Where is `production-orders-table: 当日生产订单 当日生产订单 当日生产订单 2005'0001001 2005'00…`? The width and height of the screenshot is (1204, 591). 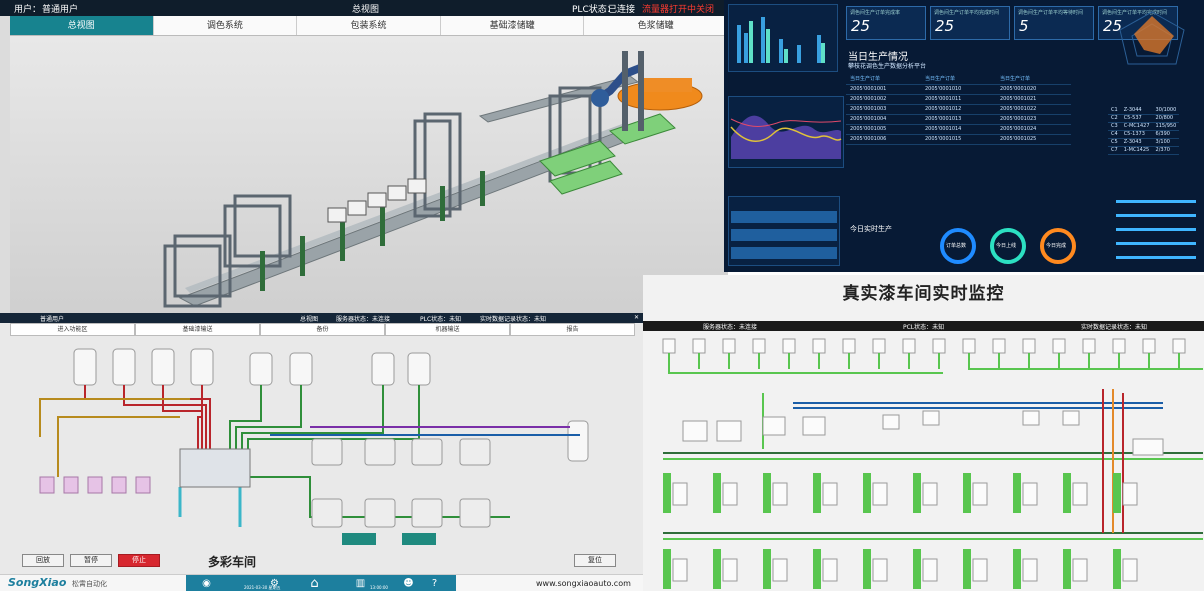
production-orders-table: 当日生产订单 当日生产订单 当日生产订单 2005'0001001 2005'00… is located at coordinates (958, 109).